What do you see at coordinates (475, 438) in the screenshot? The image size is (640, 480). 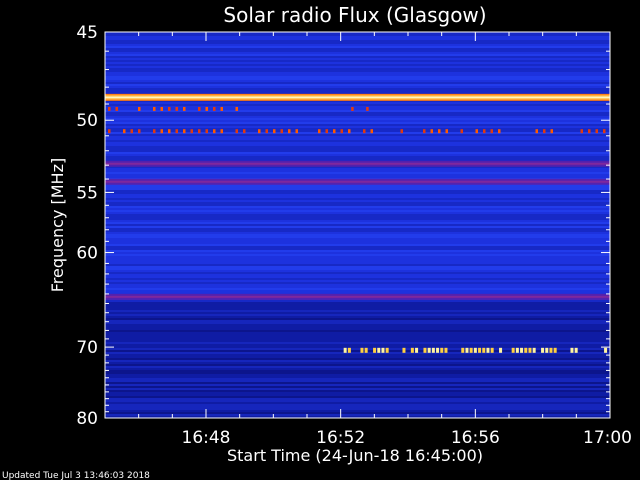 I see `x-tick-label: 16:56` at bounding box center [475, 438].